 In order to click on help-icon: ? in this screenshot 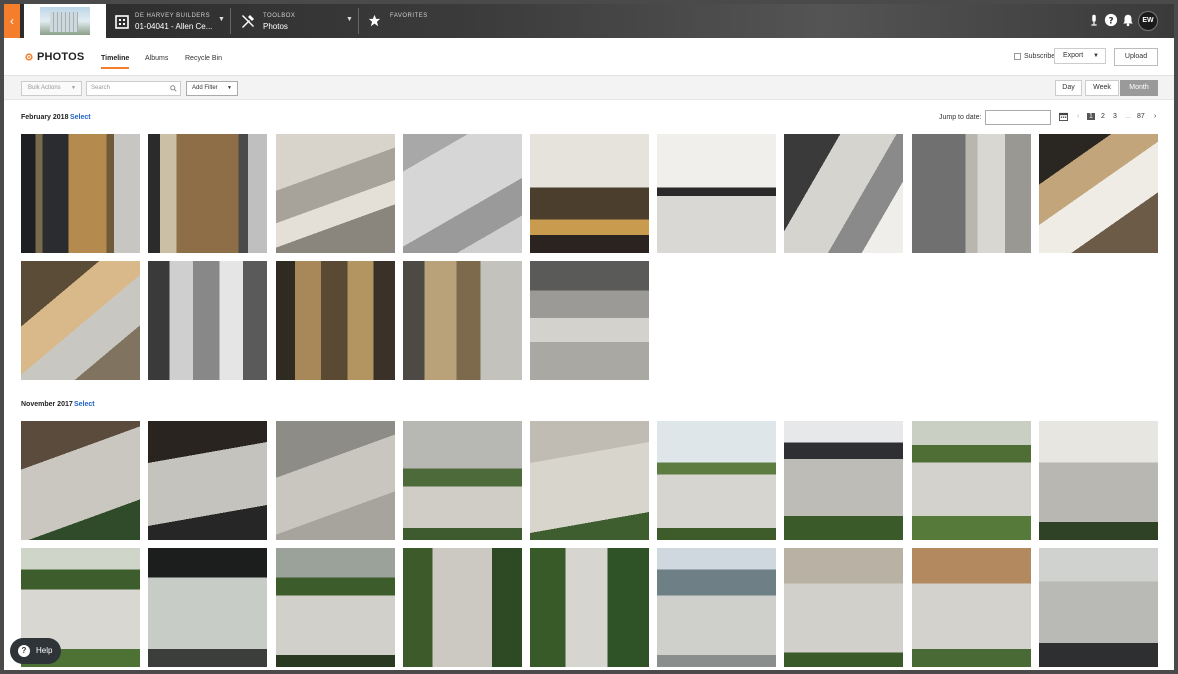, I will do `click(1111, 20)`.